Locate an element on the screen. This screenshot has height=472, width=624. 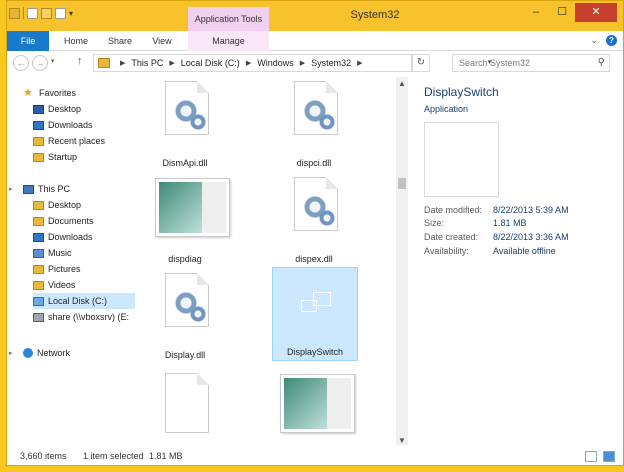
large-icons-view-icon is located at coordinates (609, 456).